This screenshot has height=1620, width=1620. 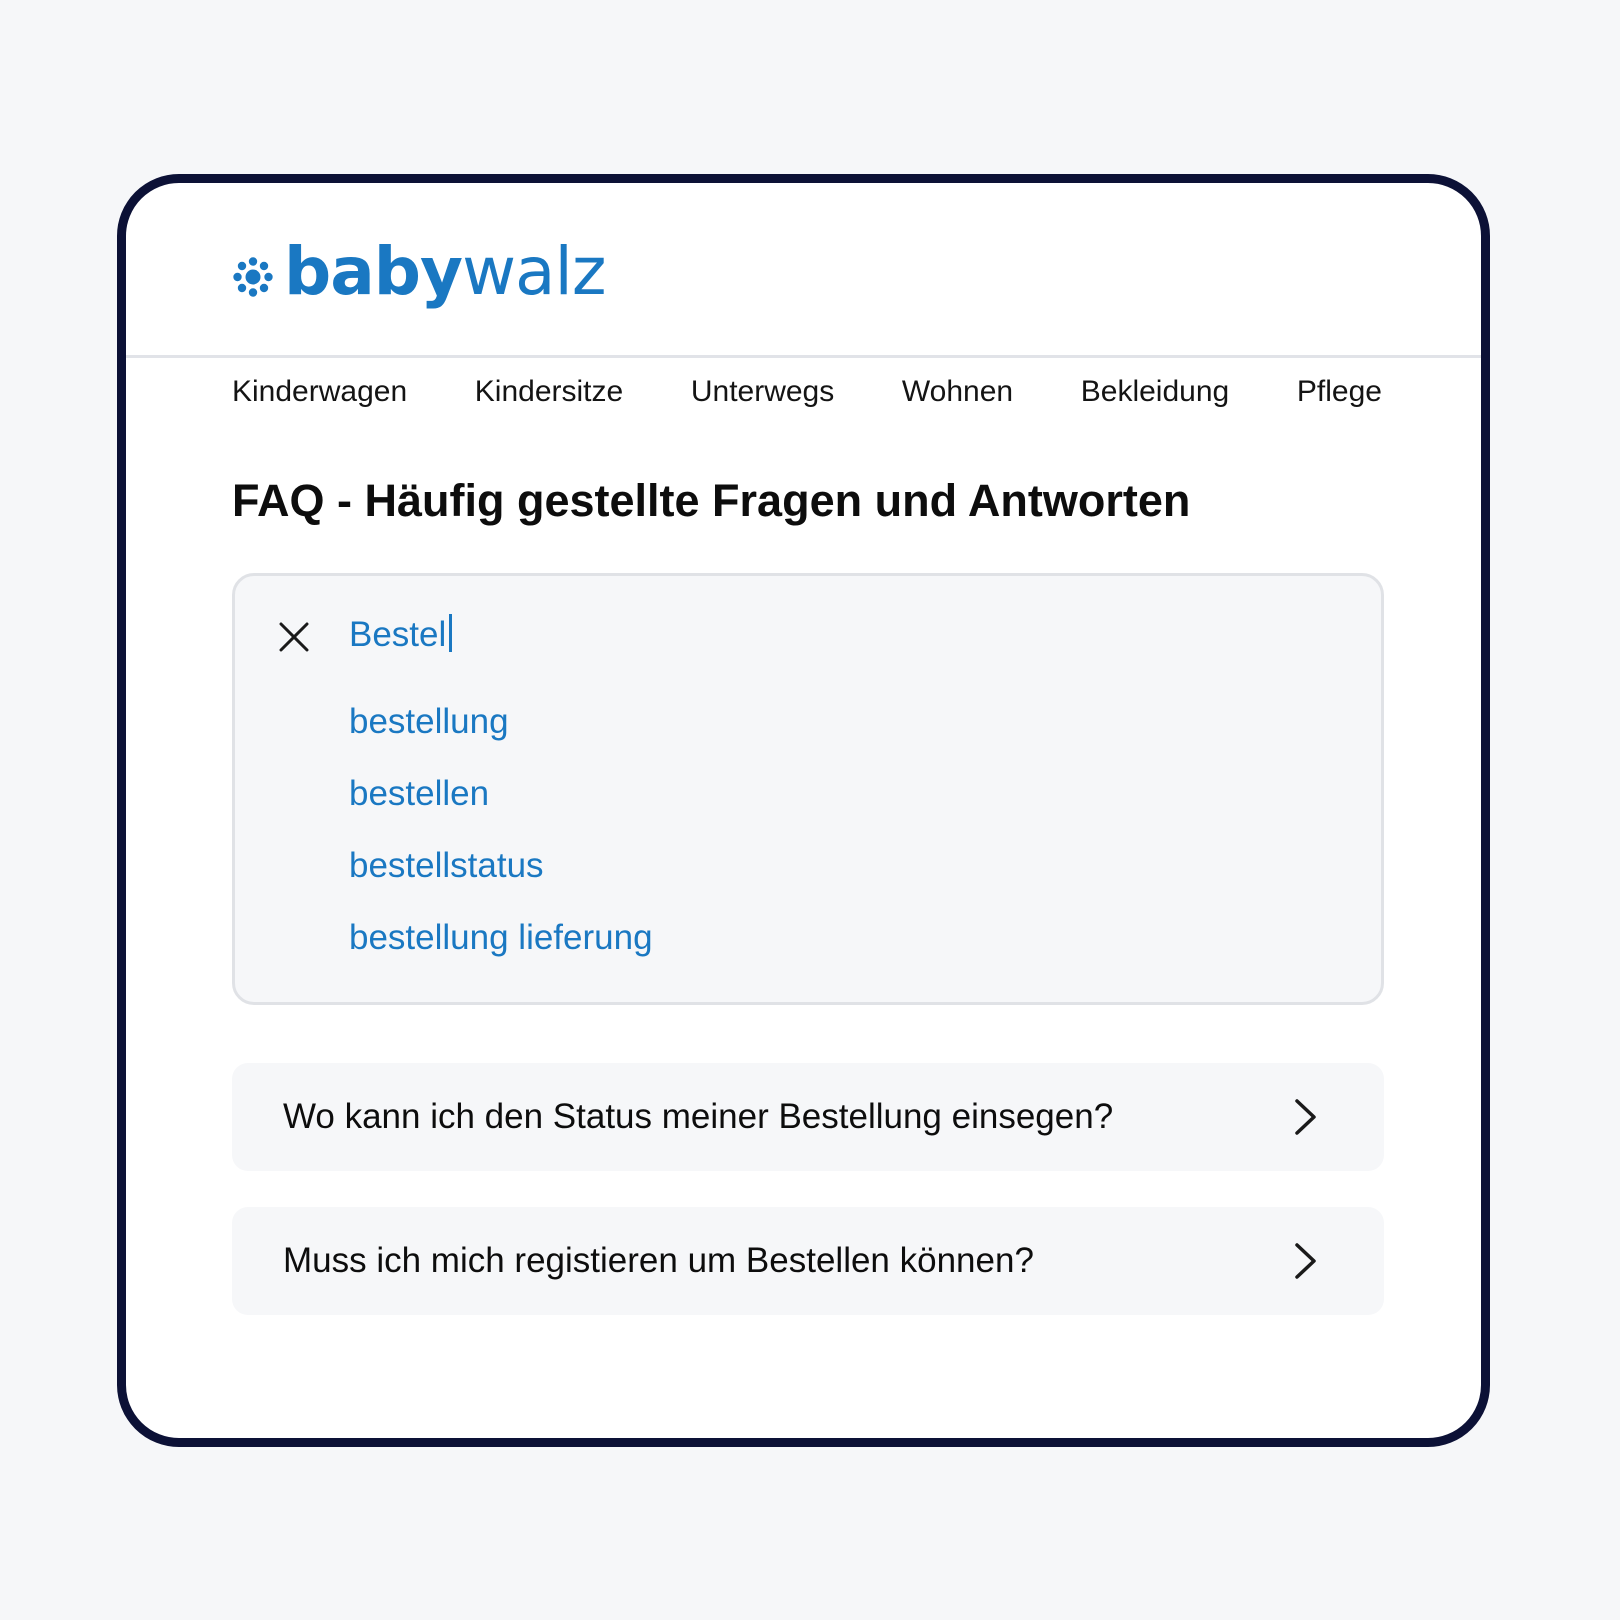 I want to click on nav-item-pflege: Pflege, so click(x=1339, y=392).